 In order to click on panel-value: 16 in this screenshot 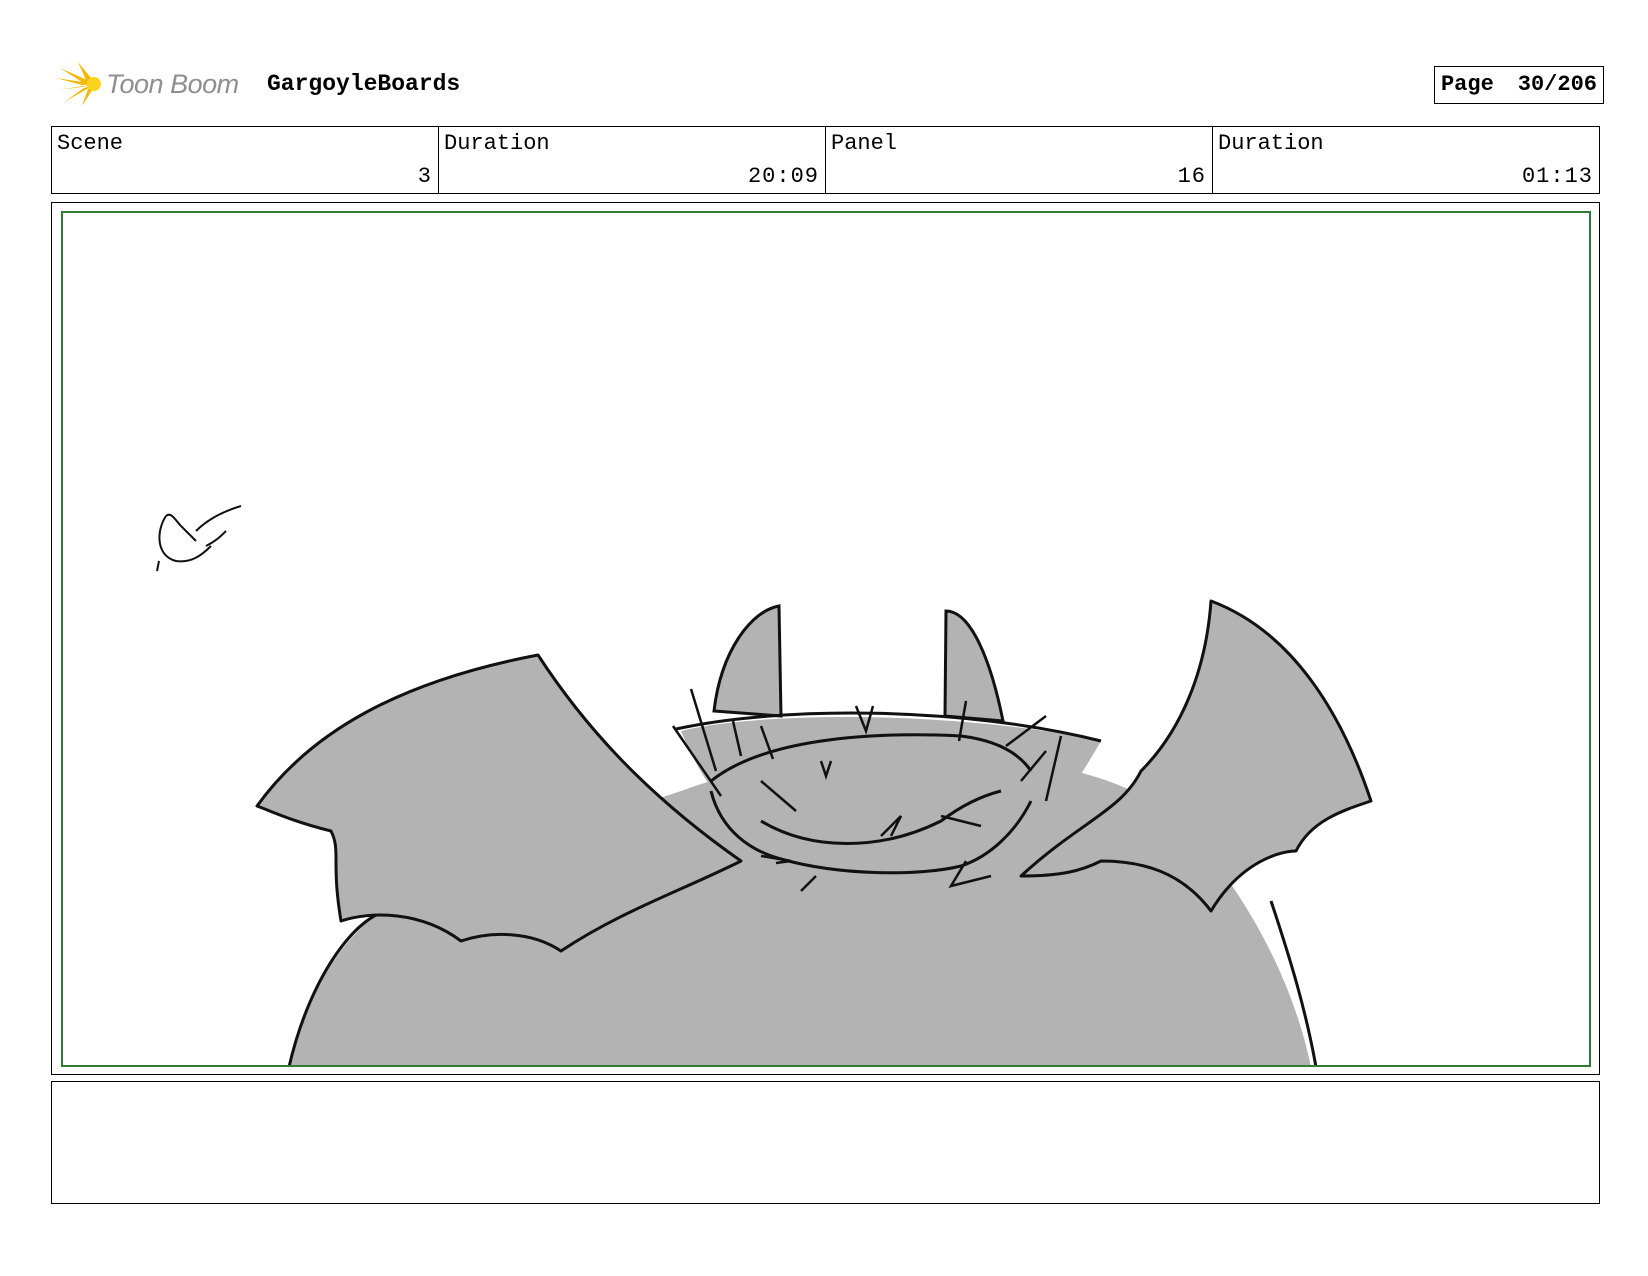, I will do `click(1191, 176)`.